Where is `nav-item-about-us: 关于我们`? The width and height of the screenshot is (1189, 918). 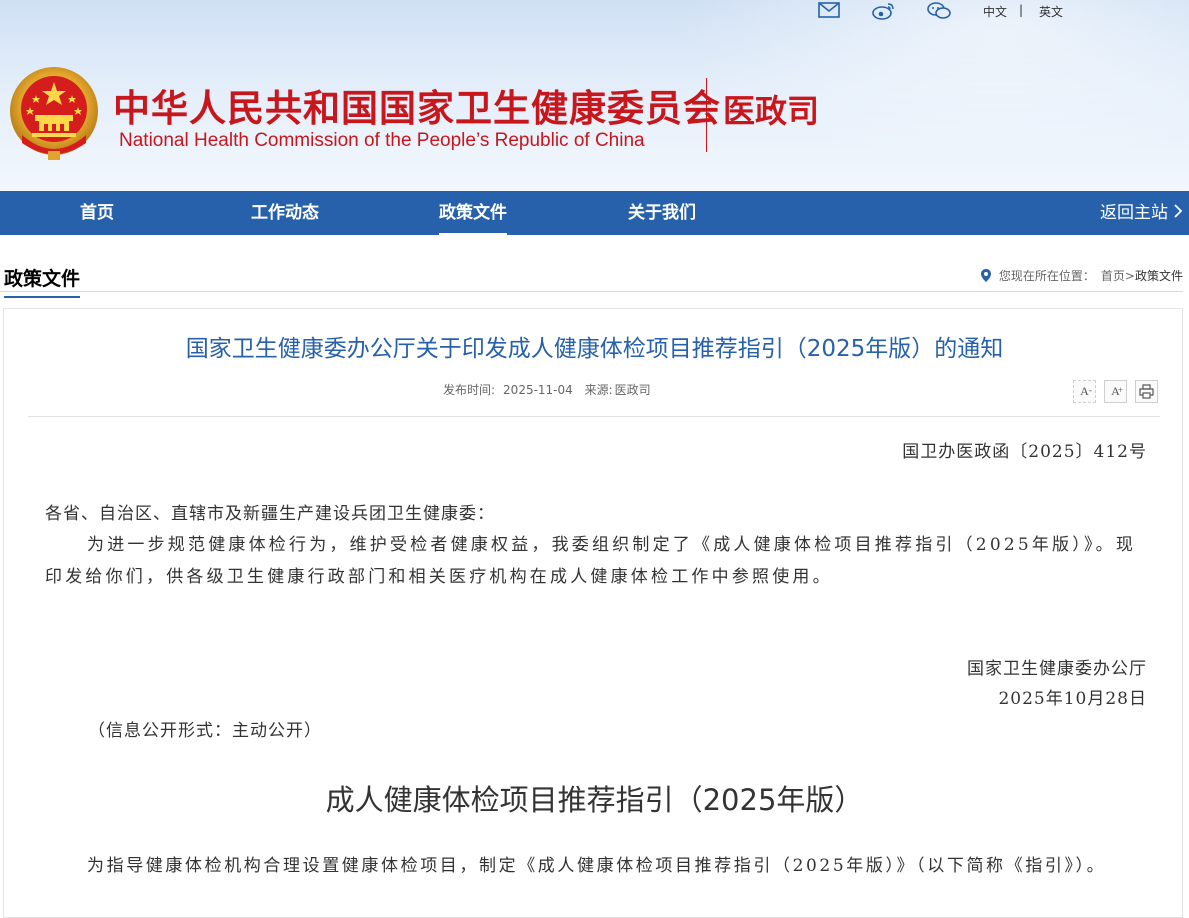 nav-item-about-us: 关于我们 is located at coordinates (662, 213).